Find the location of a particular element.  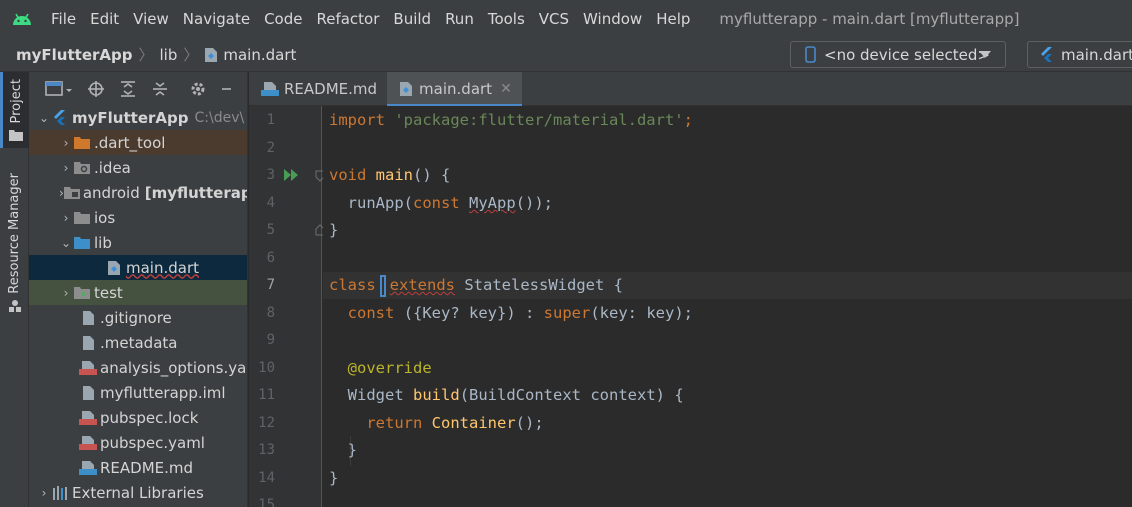

window-title: myflutterapp - main.dart [myflutterapp] is located at coordinates (869, 19).